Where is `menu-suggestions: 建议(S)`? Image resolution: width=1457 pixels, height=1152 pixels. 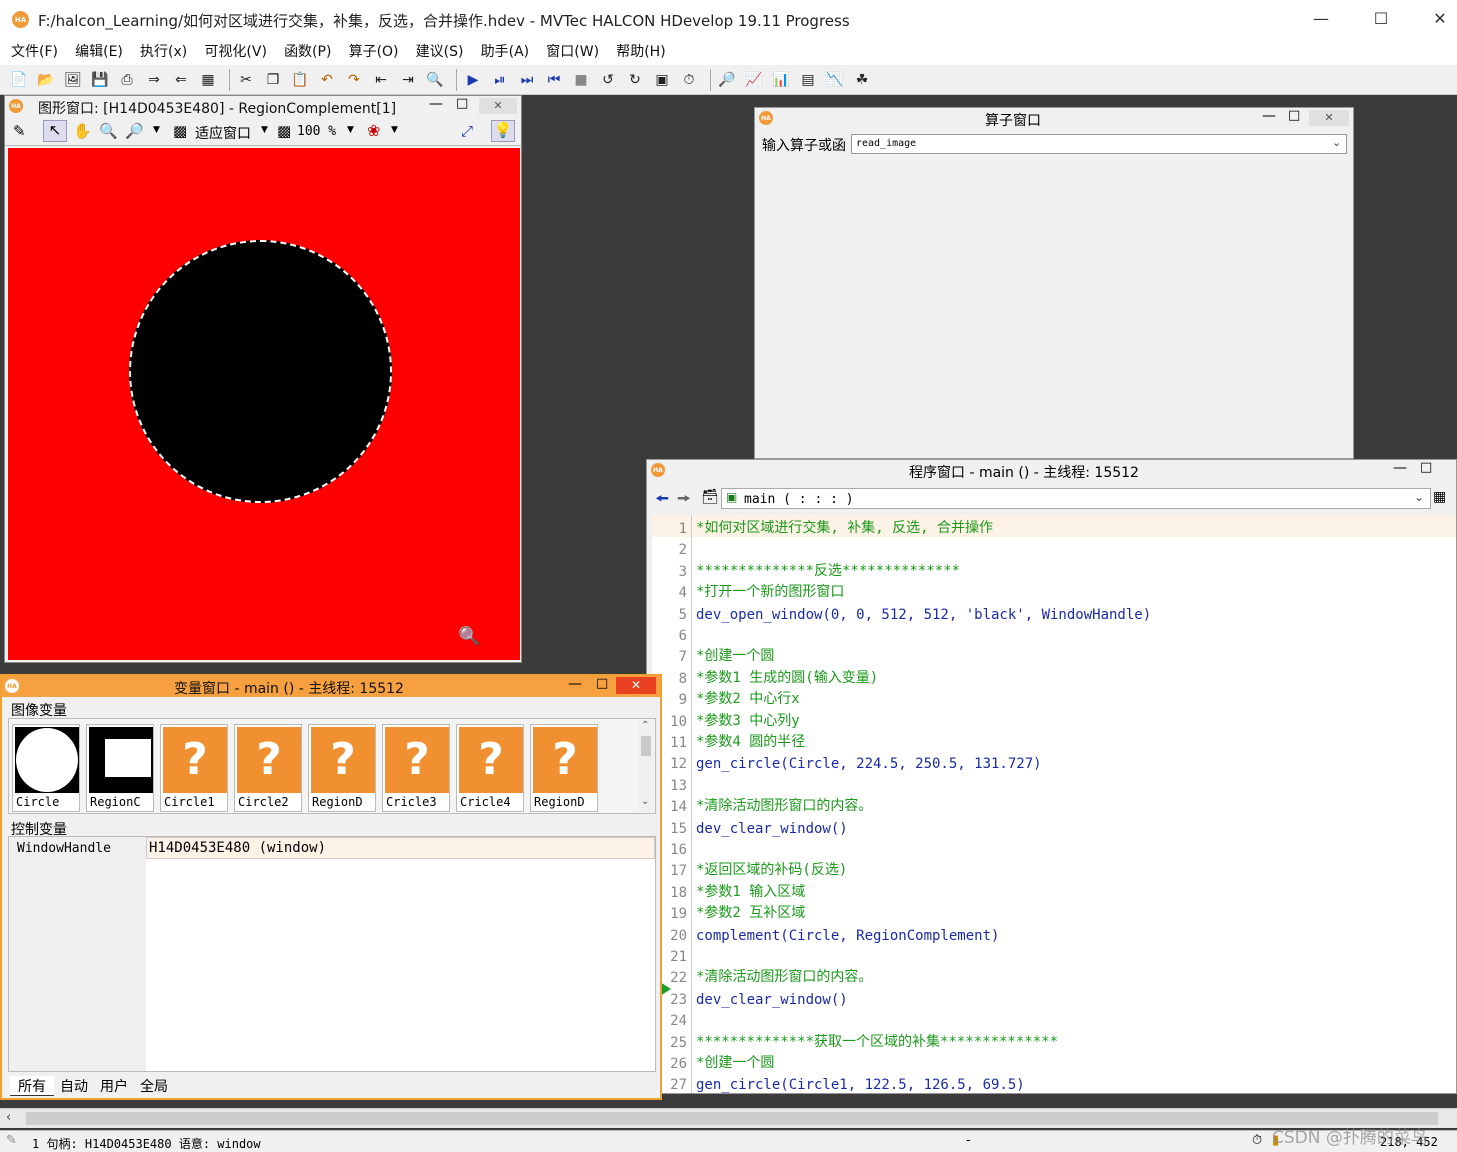
menu-suggestions: 建议(S) is located at coordinates (440, 52).